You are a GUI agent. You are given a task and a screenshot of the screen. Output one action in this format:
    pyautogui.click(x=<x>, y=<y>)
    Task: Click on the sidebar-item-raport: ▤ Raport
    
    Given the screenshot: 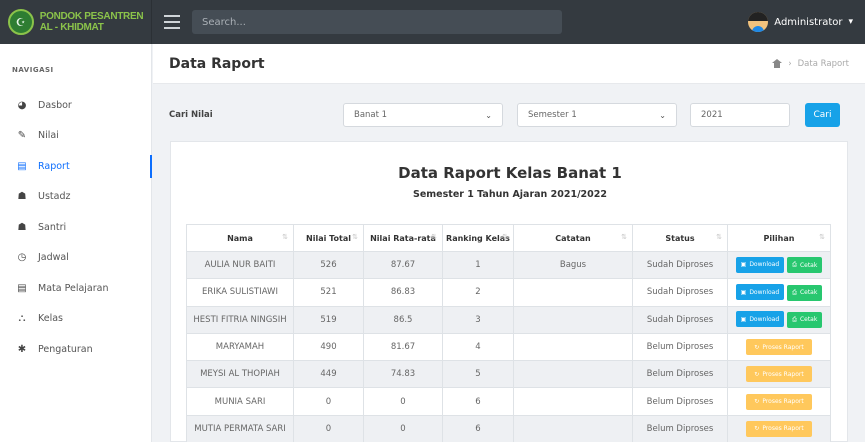 What is the action you would take?
    pyautogui.click(x=76, y=166)
    